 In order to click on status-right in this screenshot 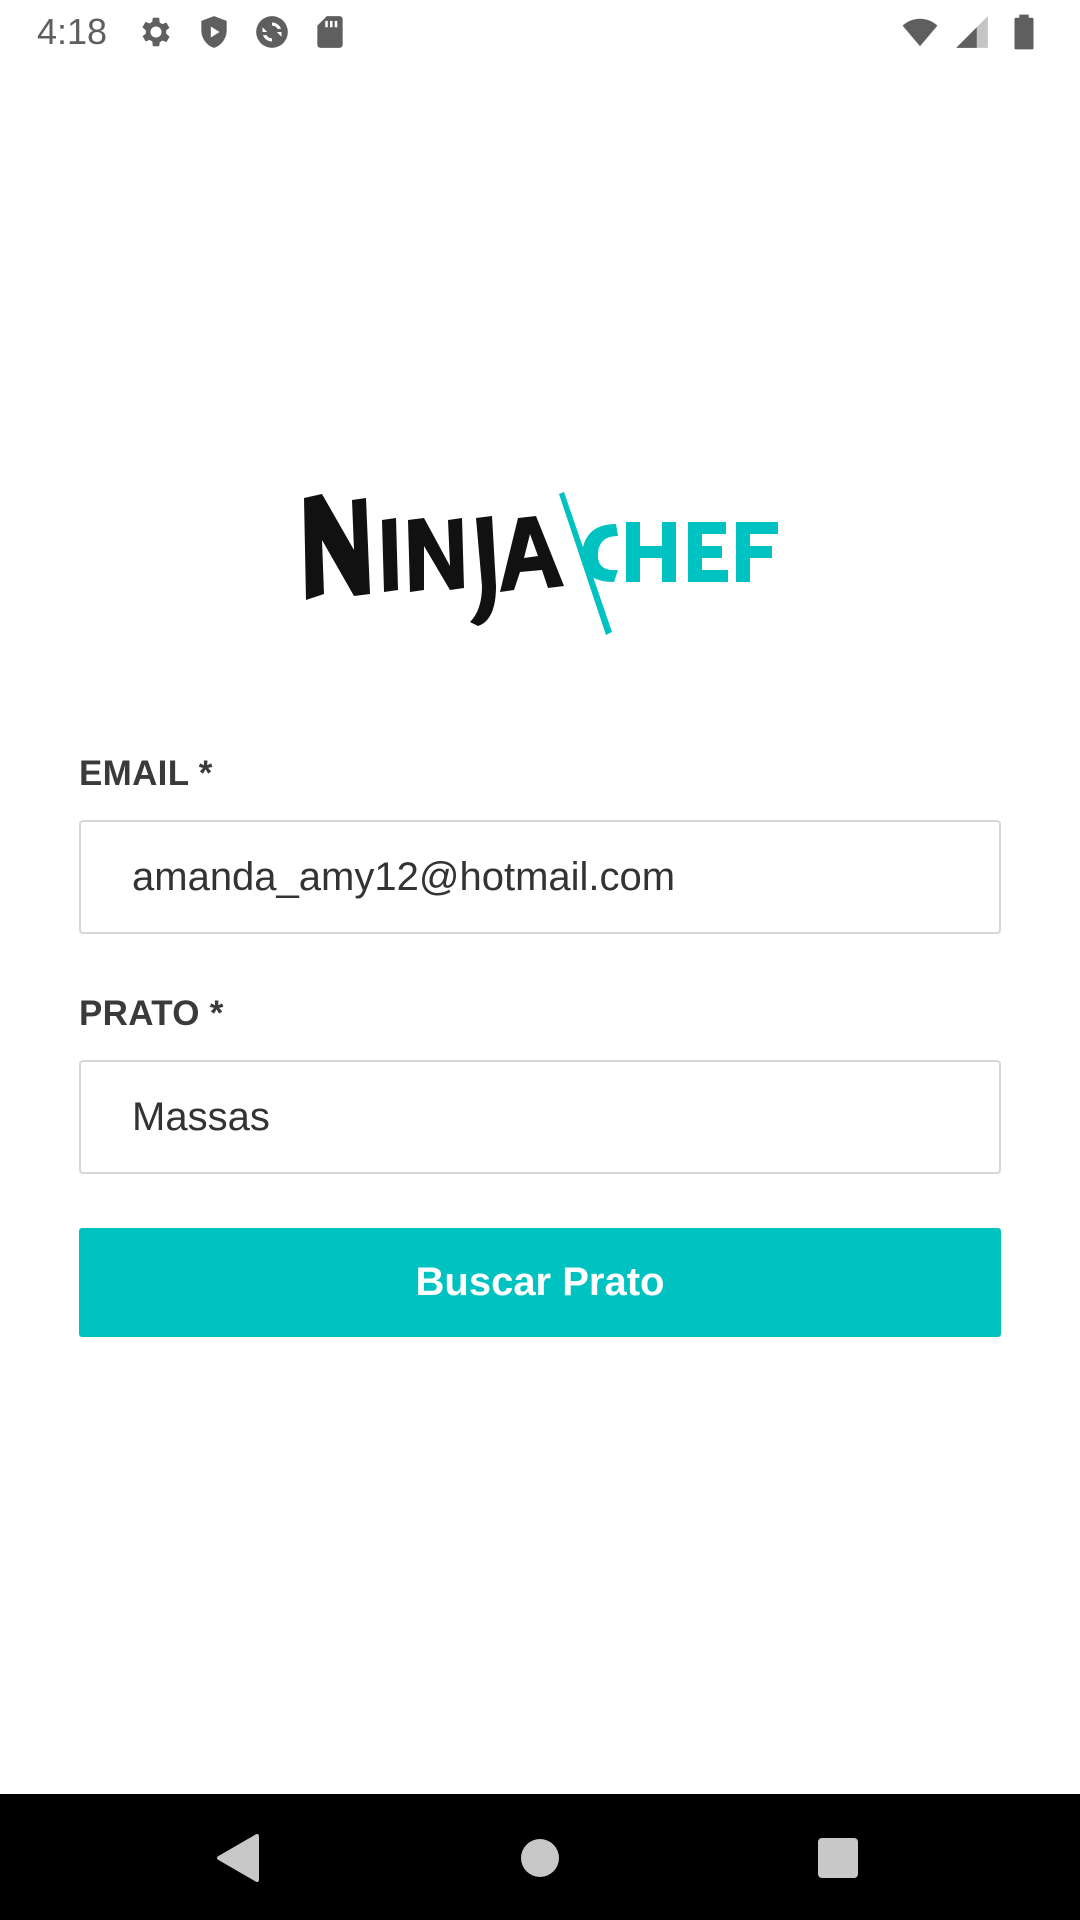, I will do `click(972, 32)`.